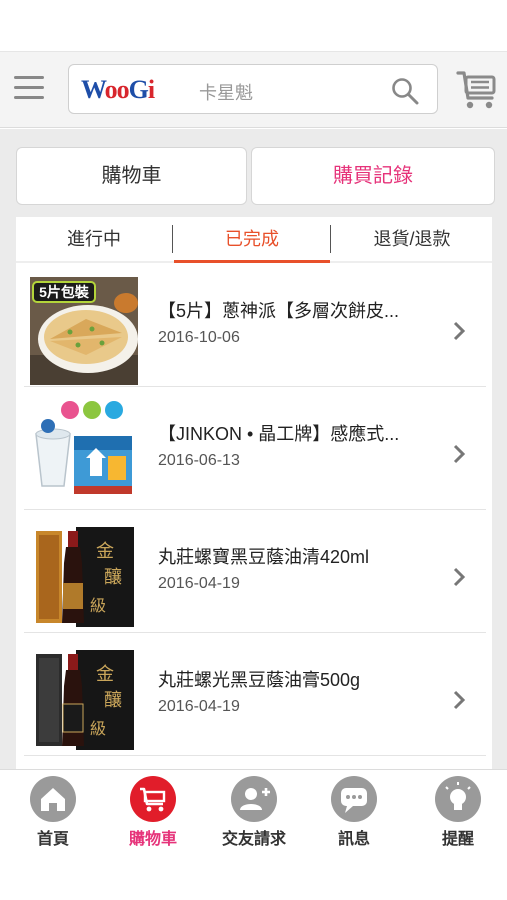 The height and width of the screenshot is (900, 507). Describe the element at coordinates (94, 240) in the screenshot. I see `tab-in-progress: 進行中` at that location.